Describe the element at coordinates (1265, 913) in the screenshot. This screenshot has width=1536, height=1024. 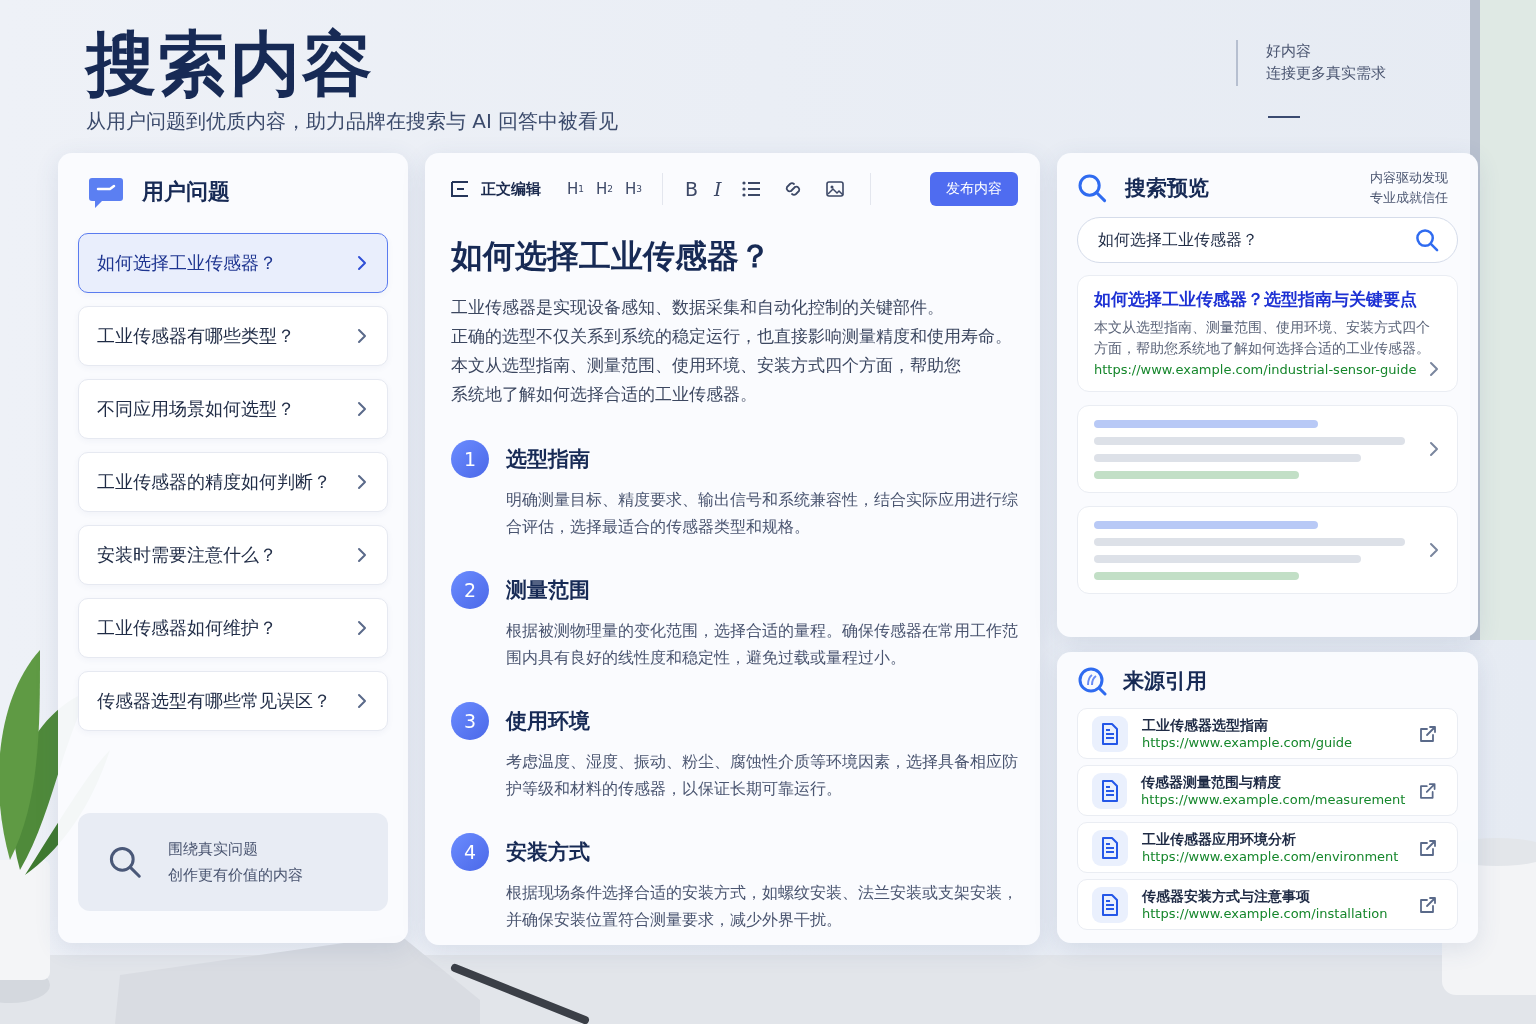
I see `source-url: https://www.example.com/installation` at that location.